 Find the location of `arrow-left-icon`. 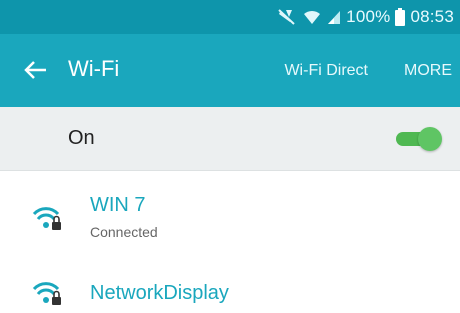

arrow-left-icon is located at coordinates (35, 70).